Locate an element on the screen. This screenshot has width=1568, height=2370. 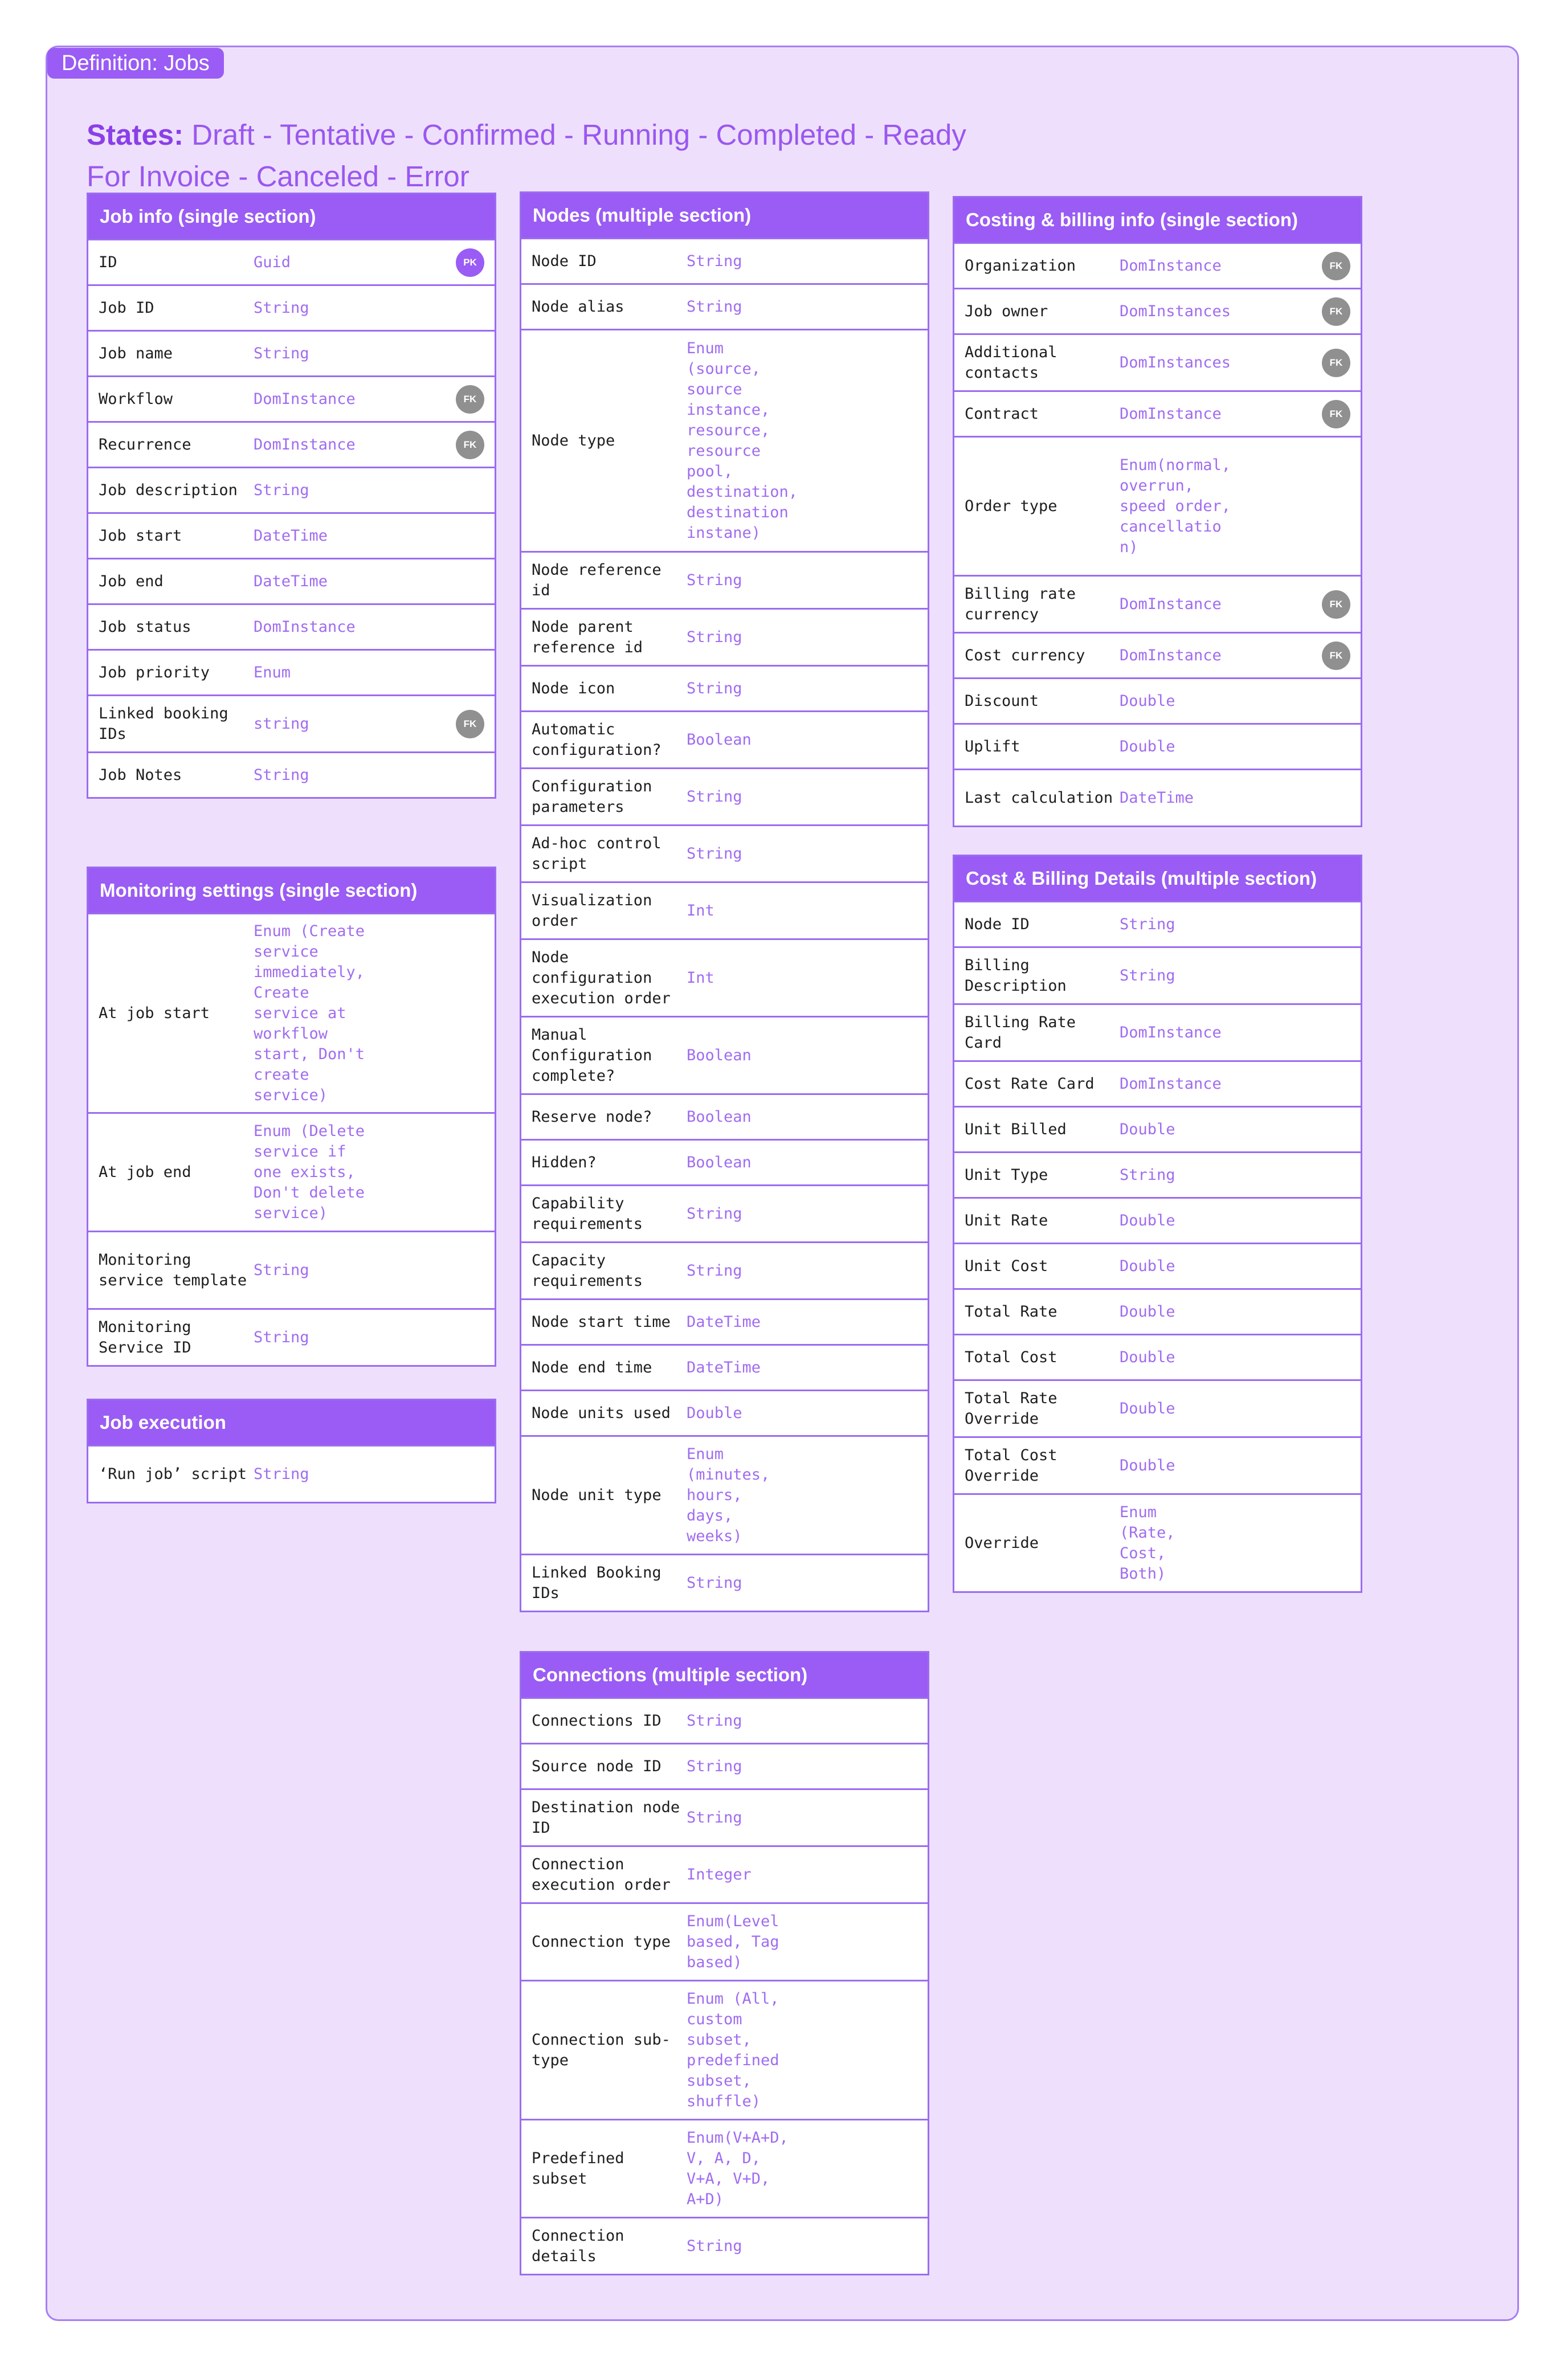
table-row: Unit Billed Double is located at coordinates (1157, 1128).